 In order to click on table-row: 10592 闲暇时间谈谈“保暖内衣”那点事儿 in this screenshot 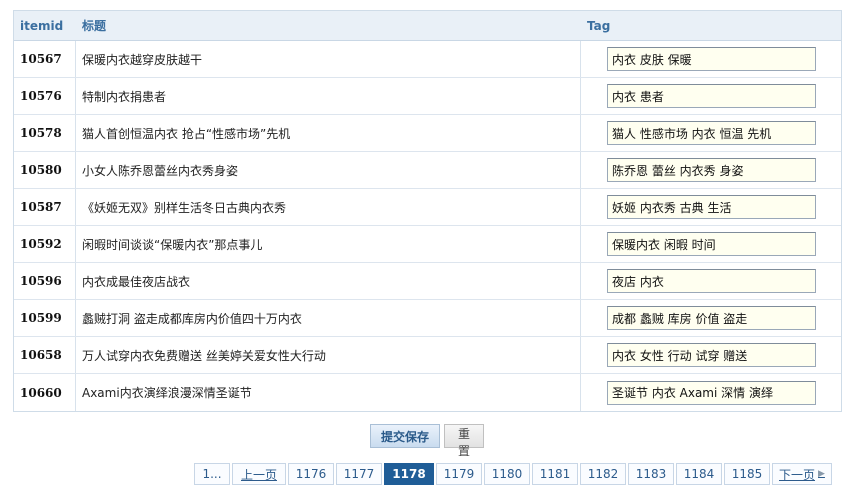, I will do `click(427, 244)`.